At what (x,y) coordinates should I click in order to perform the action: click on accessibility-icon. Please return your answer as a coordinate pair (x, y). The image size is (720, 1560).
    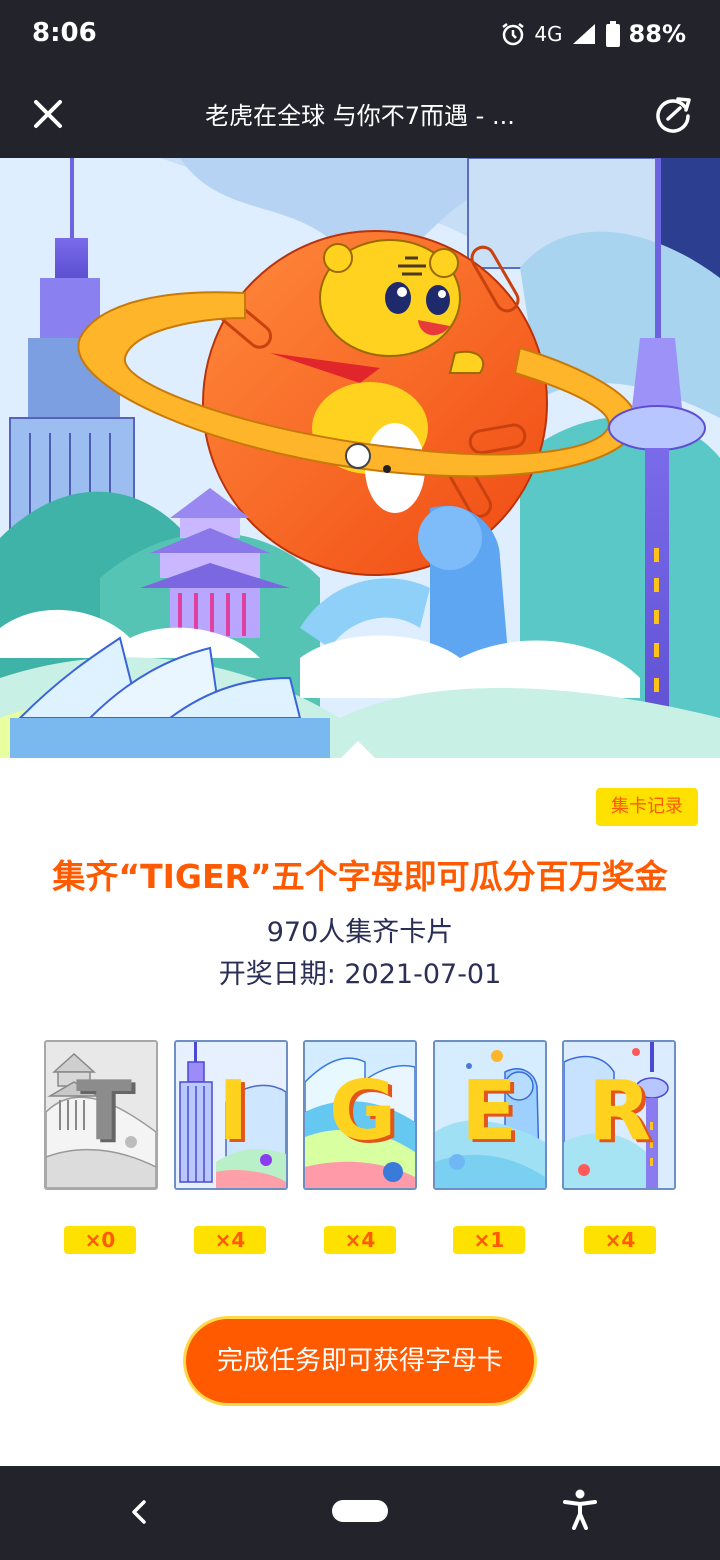
    Looking at the image, I should click on (580, 1509).